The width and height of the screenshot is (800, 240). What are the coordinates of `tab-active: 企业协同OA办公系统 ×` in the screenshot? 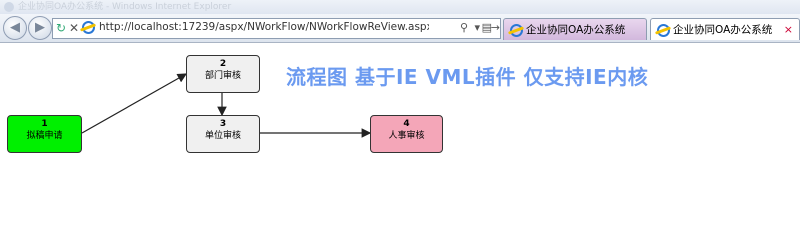 It's located at (725, 29).